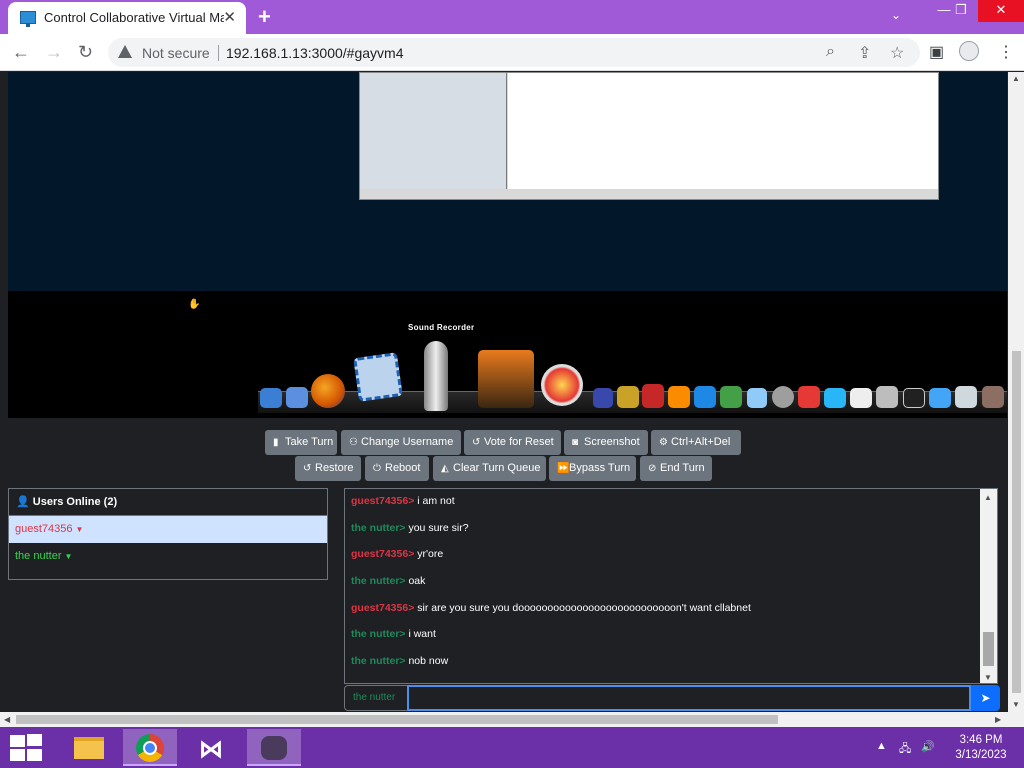 This screenshot has height=768, width=1024. I want to click on close-tab-icon: ✕, so click(229, 17).